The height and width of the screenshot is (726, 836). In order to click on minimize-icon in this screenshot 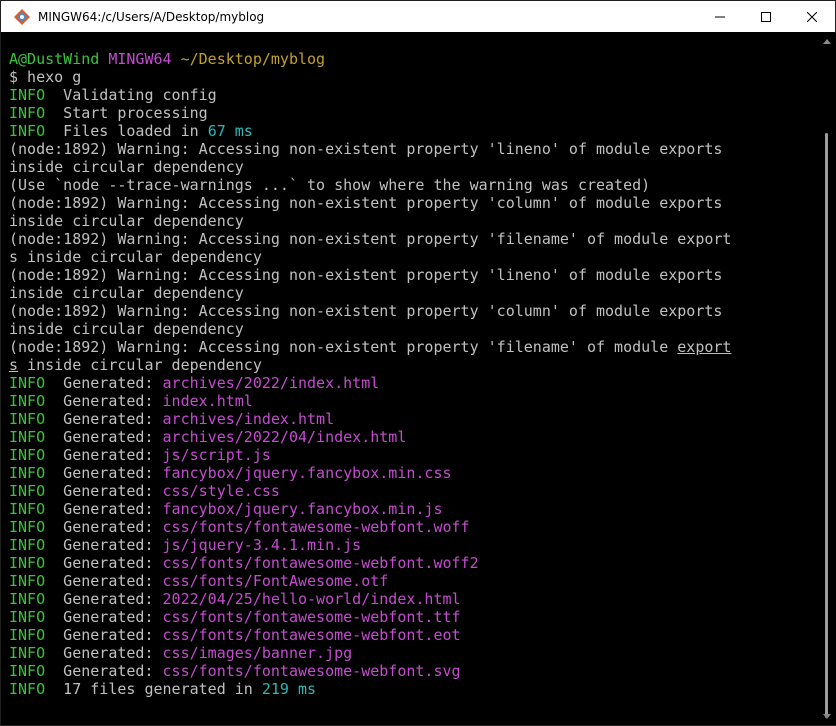, I will do `click(720, 16)`.